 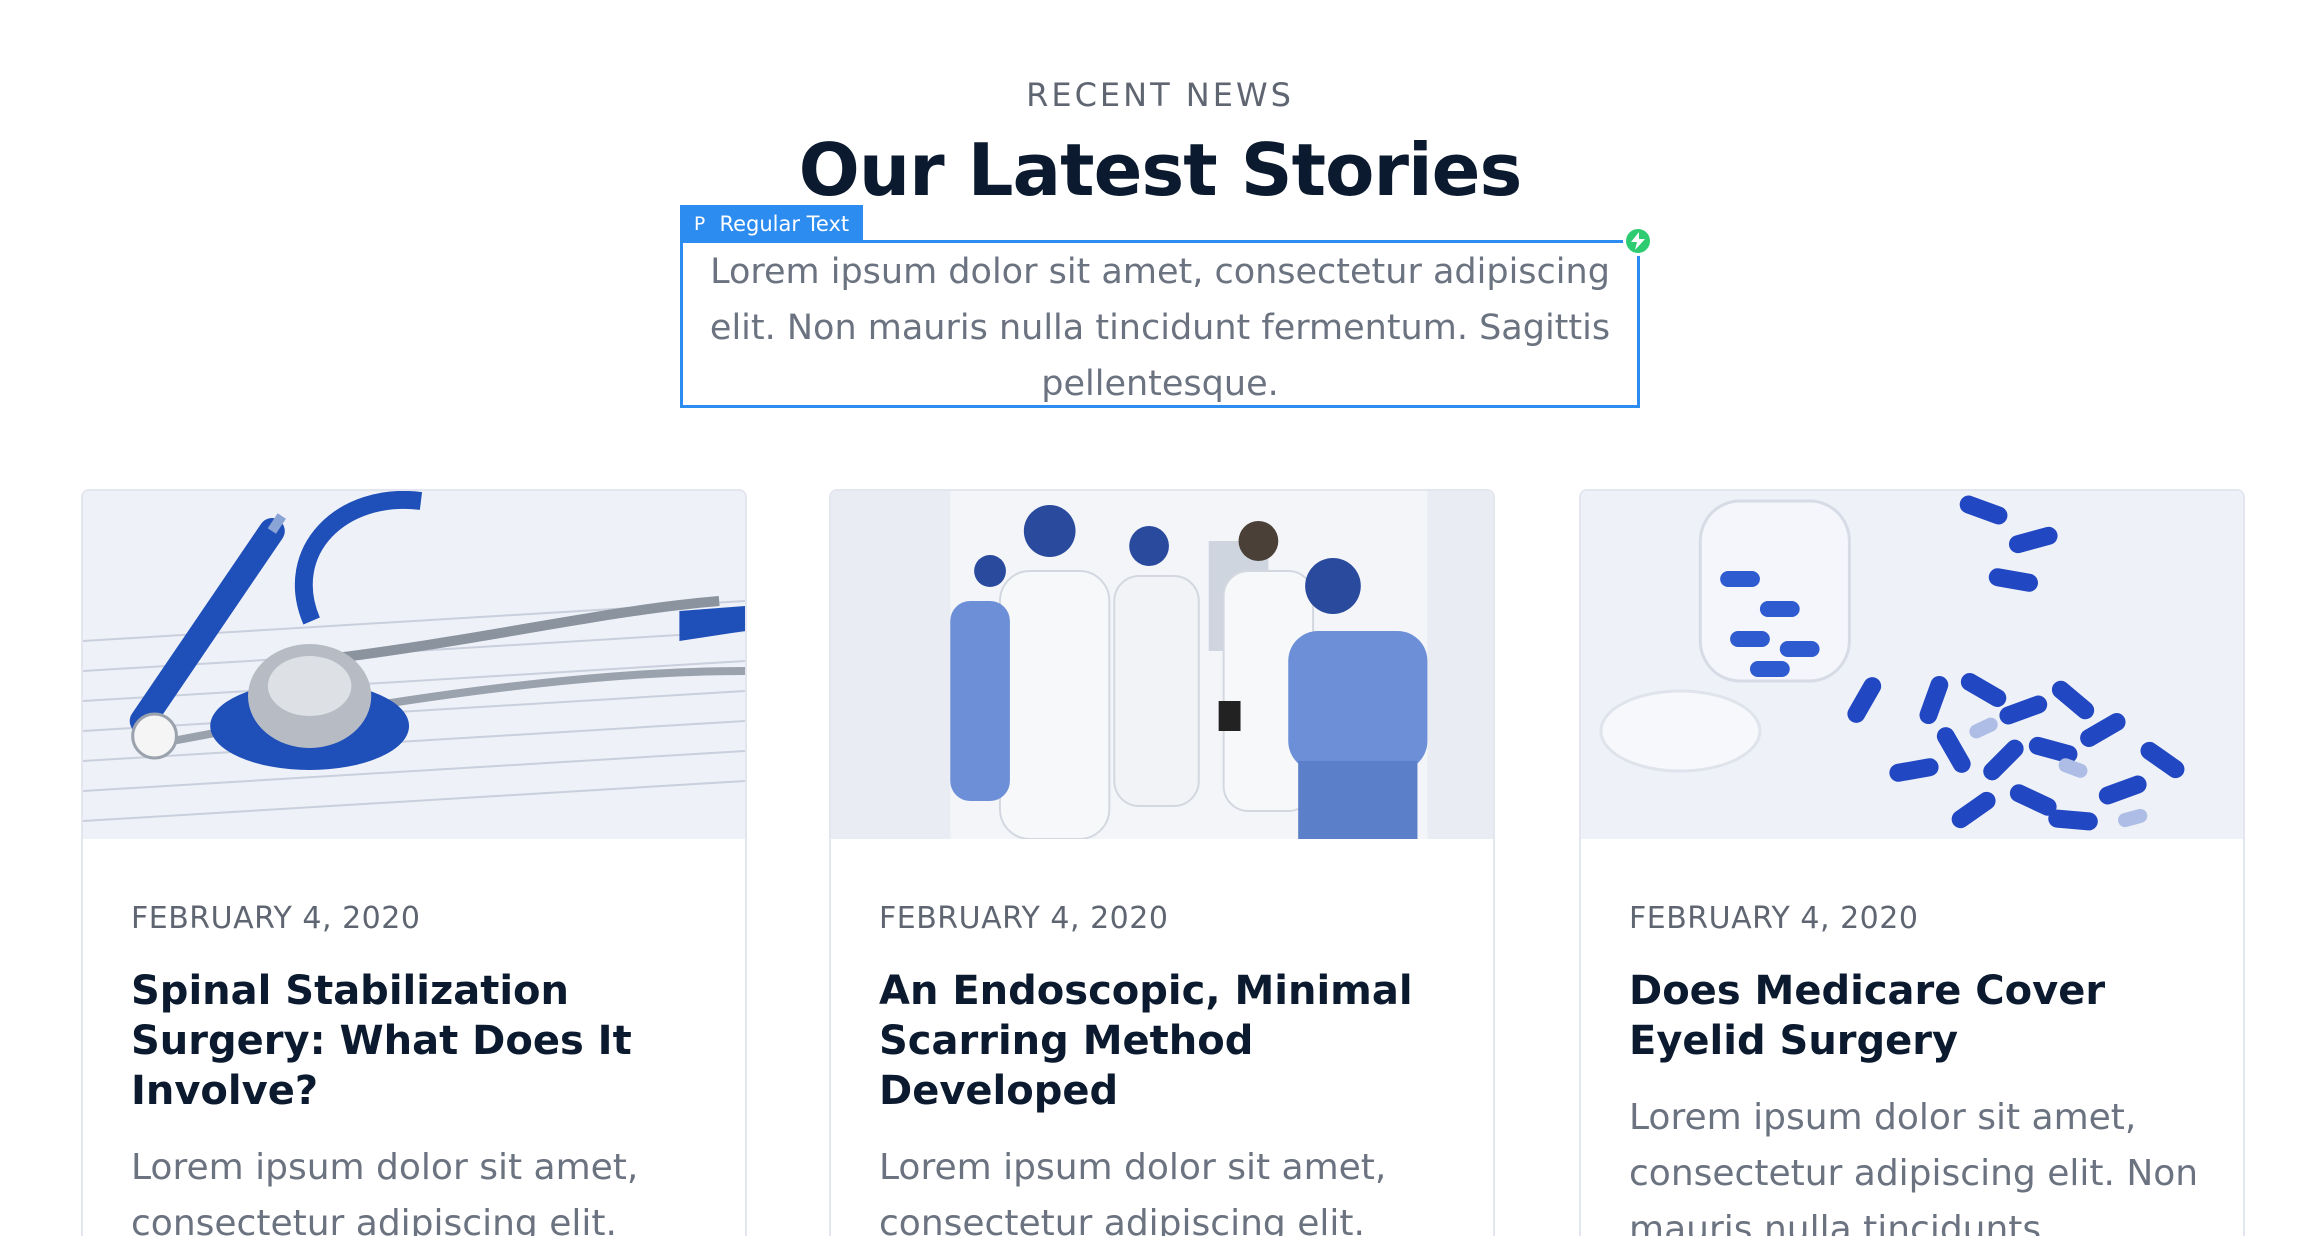 I want to click on capsules-image, so click(x=1912, y=665).